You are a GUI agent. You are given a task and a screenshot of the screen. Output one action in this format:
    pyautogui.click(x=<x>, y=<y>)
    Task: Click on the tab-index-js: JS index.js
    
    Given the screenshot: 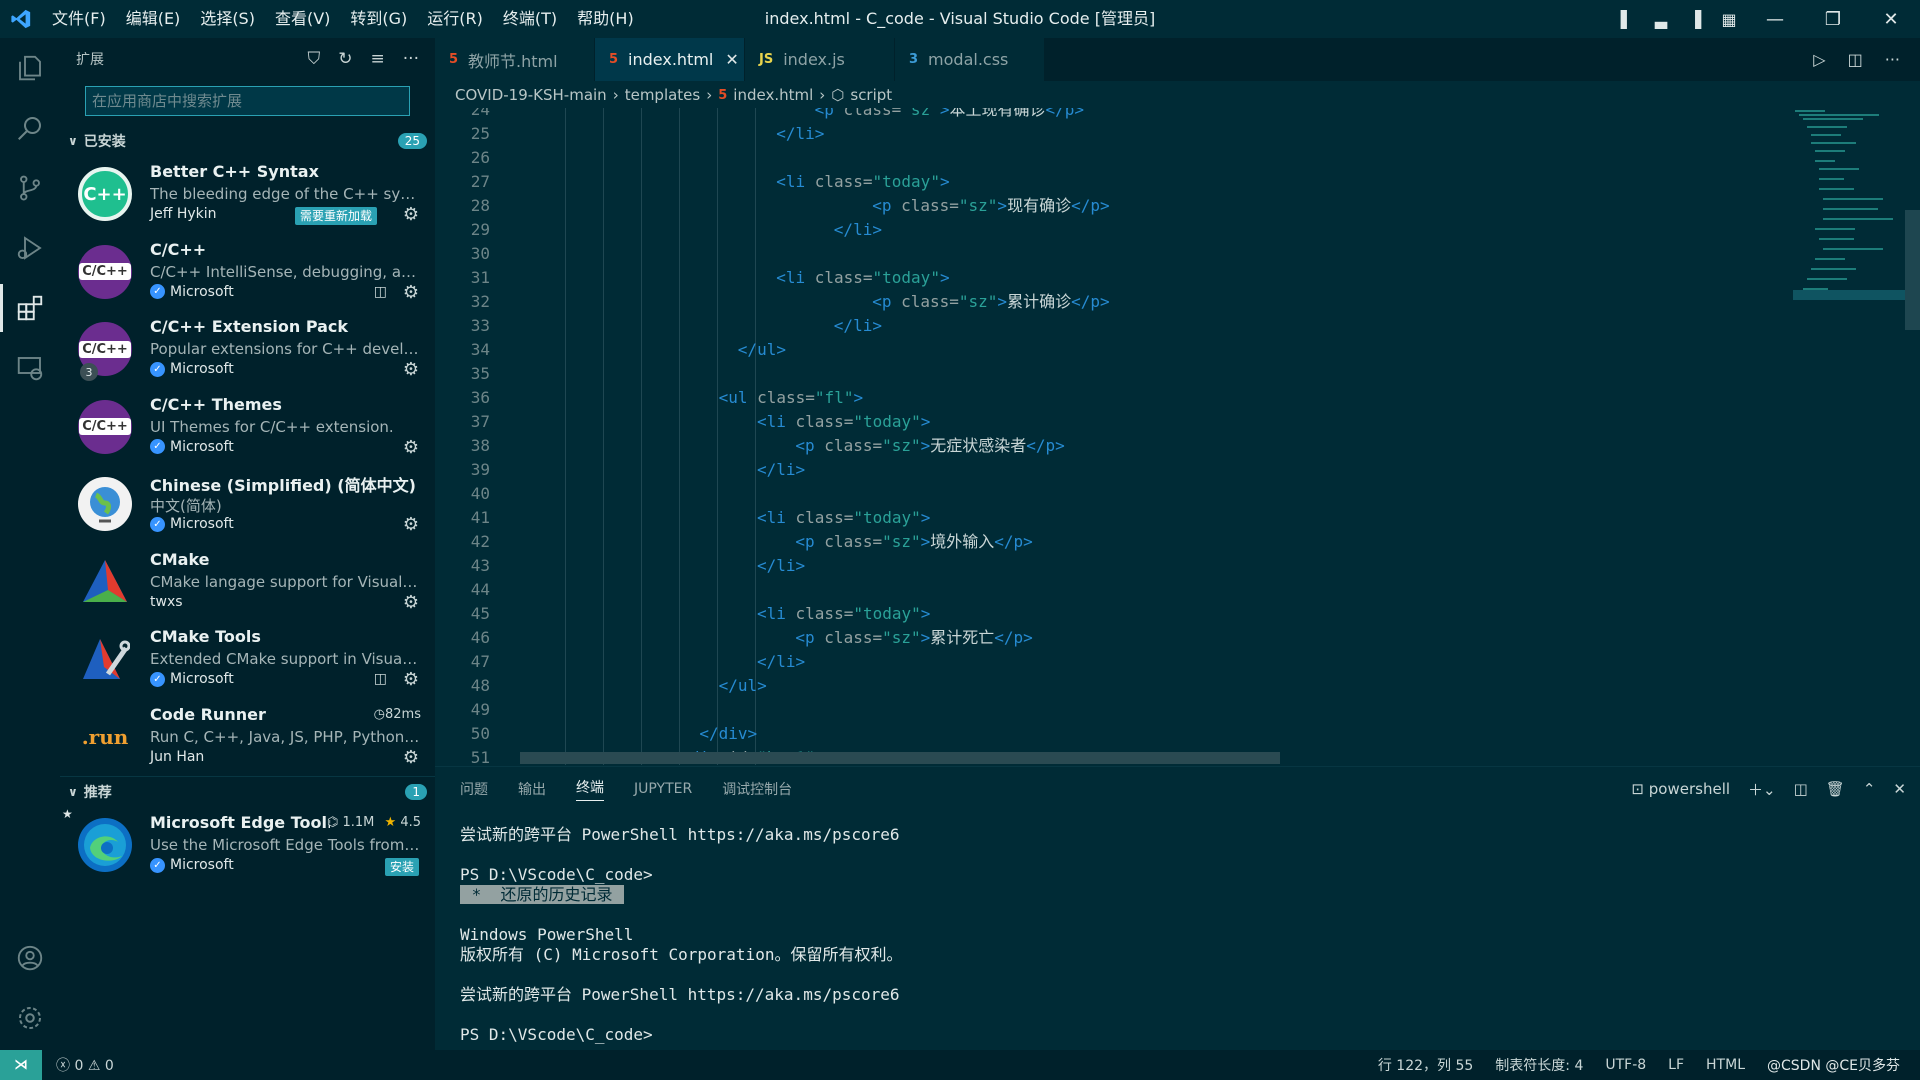 What is the action you would take?
    pyautogui.click(x=820, y=59)
    